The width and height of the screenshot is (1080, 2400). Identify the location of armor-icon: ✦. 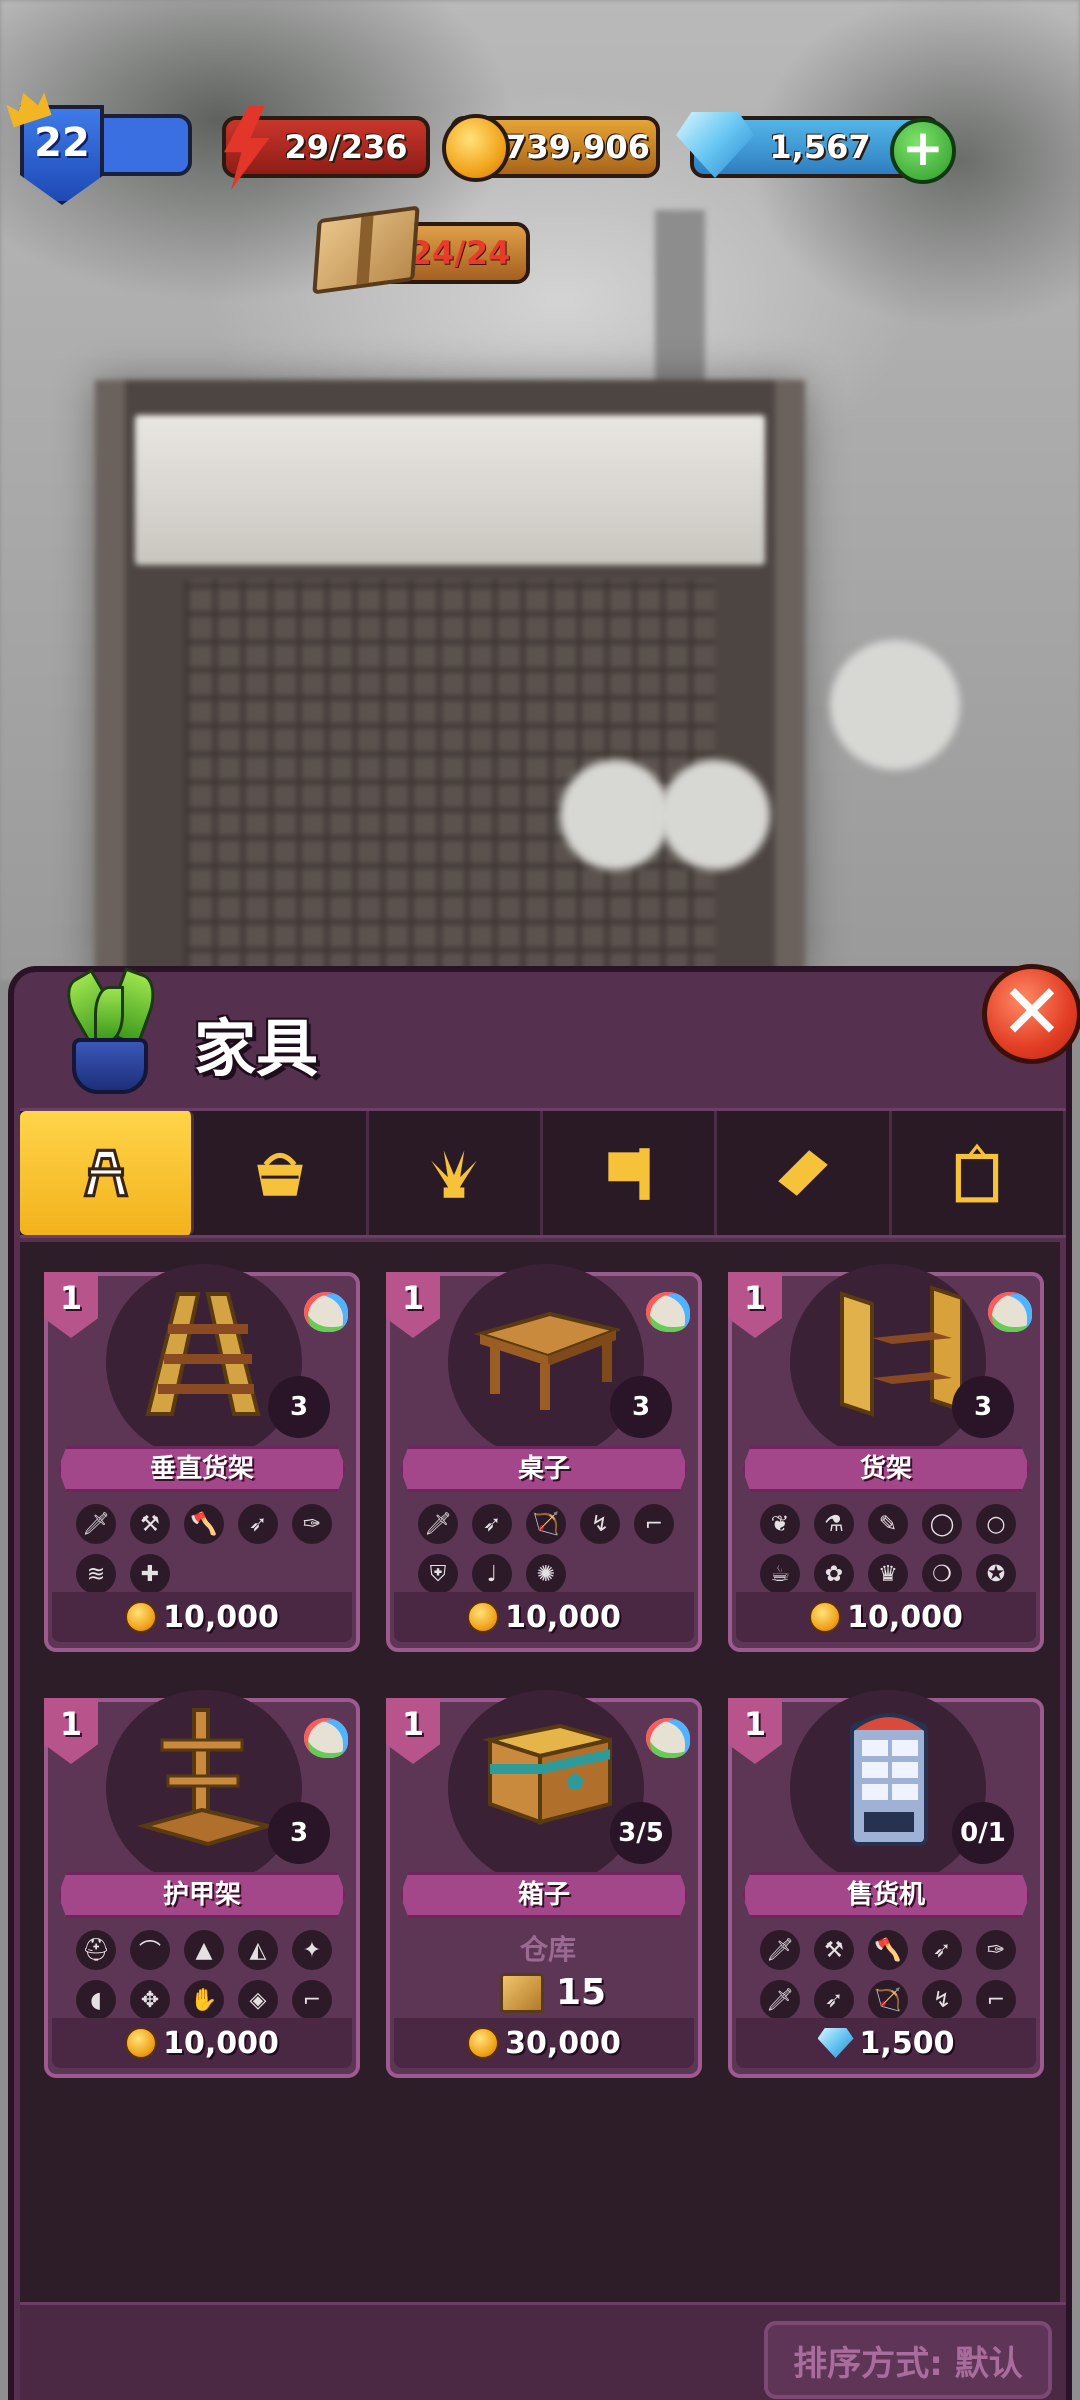
(312, 1950).